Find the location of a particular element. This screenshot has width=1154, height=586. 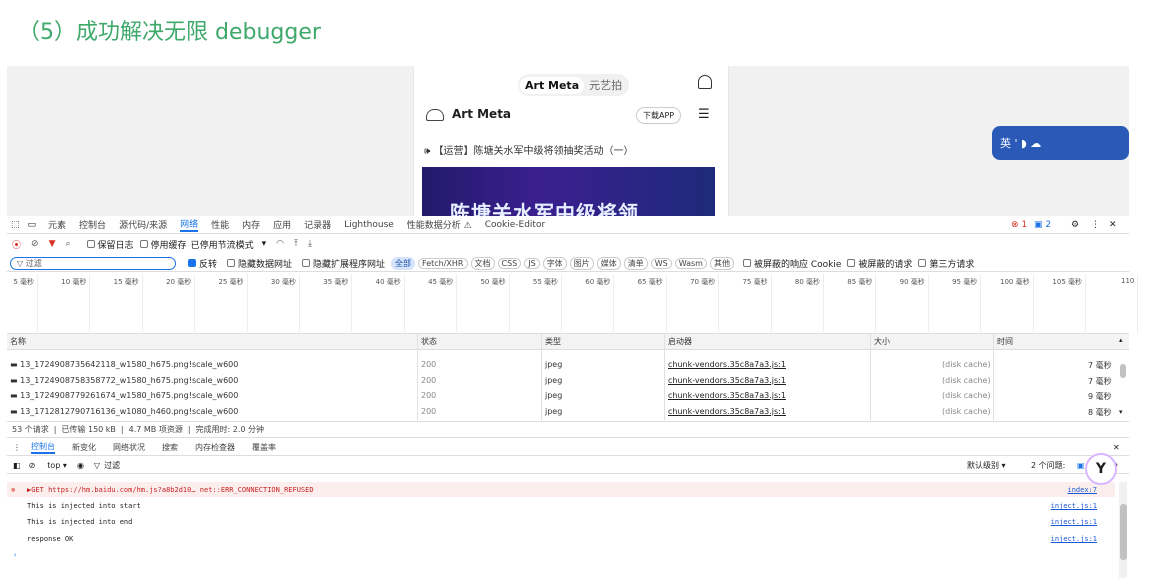

segment-art-meta: Art Meta is located at coordinates (552, 85).